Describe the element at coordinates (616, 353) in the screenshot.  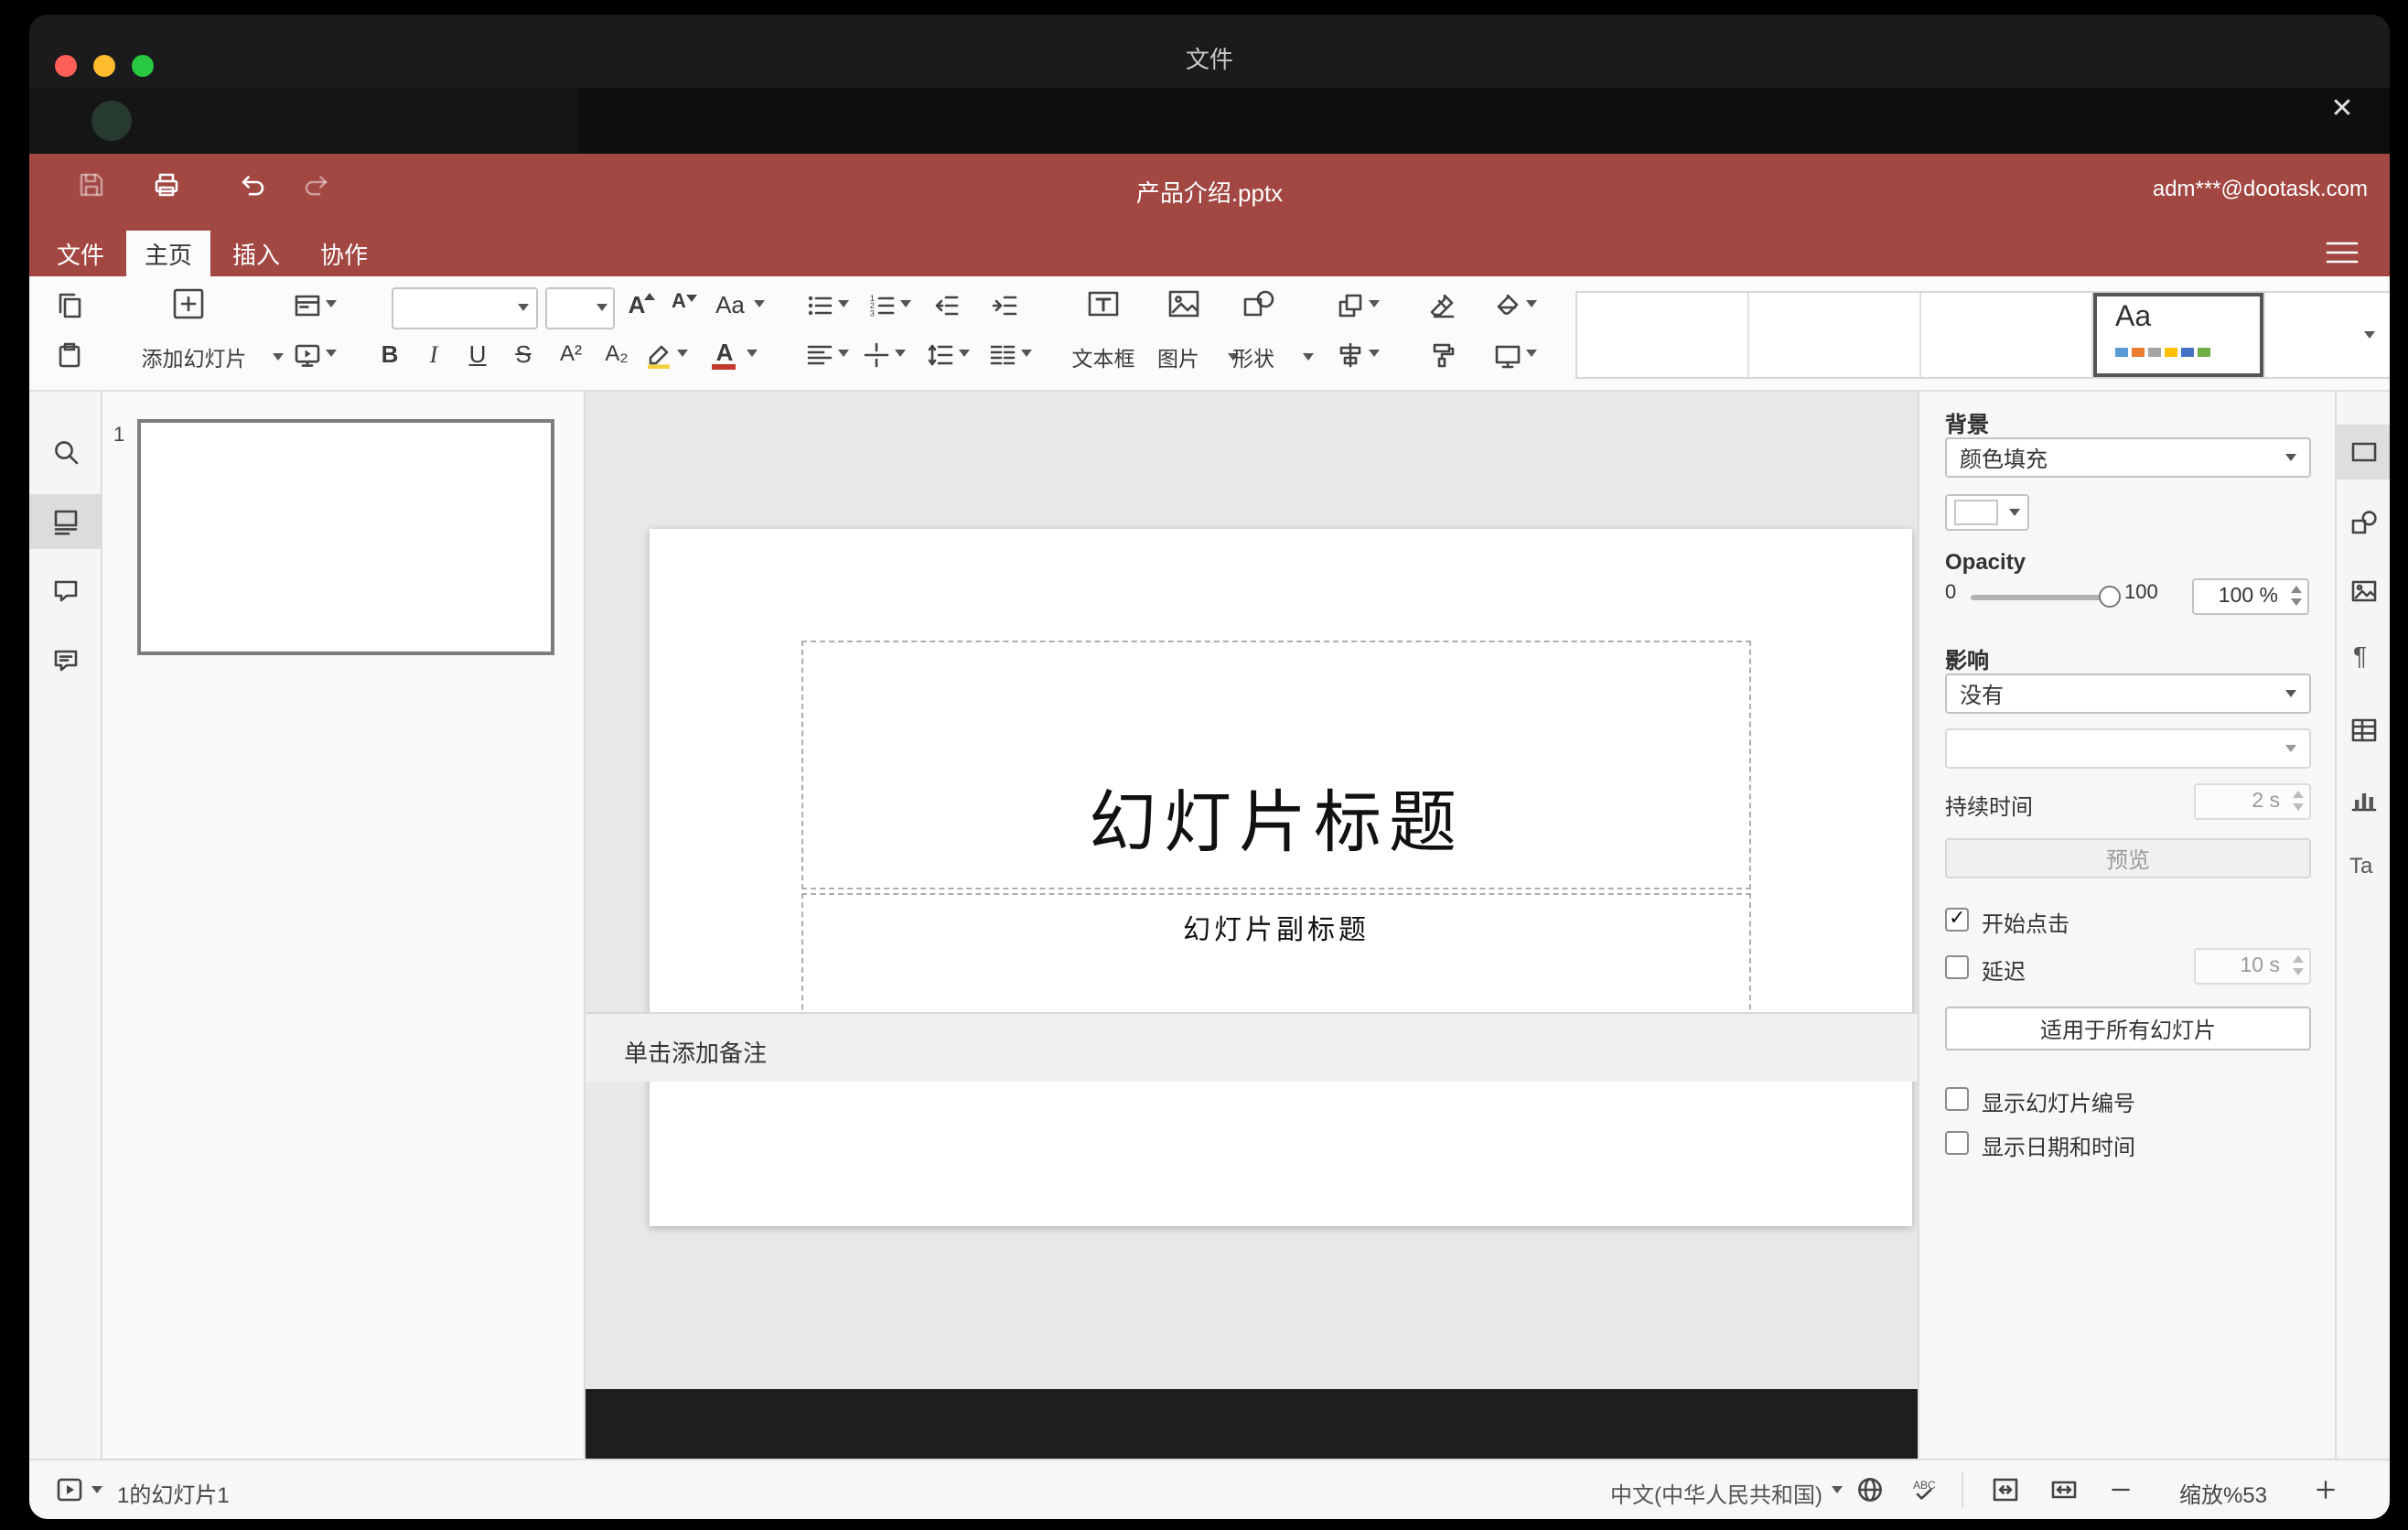
I see `subscript-button: A₂` at that location.